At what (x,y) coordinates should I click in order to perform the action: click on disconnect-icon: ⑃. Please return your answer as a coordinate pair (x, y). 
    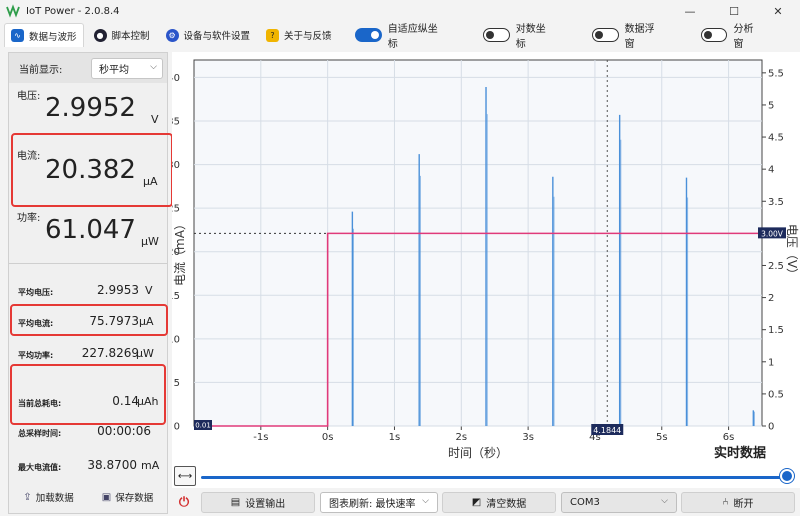
    Looking at the image, I should click on (725, 502).